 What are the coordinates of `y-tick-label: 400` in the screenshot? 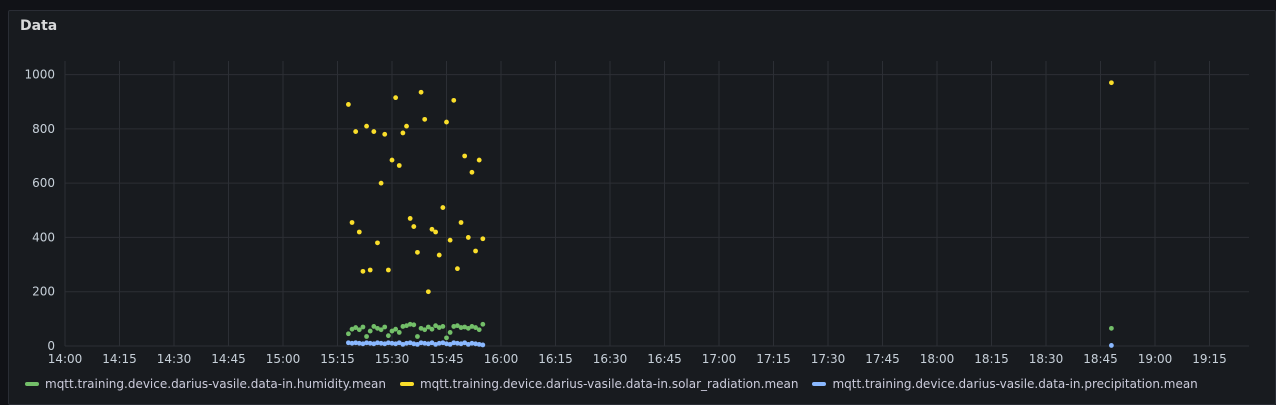 It's located at (43, 237).